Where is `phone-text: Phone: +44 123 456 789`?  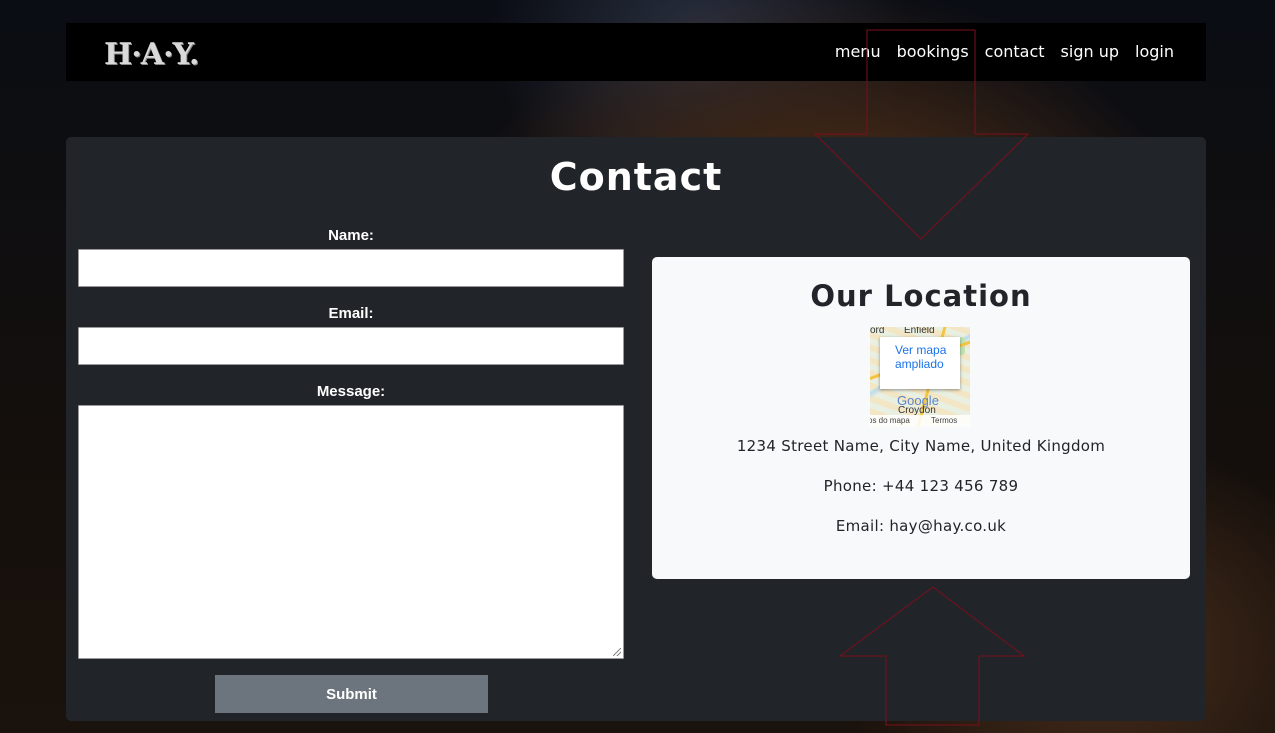
phone-text: Phone: +44 123 456 789 is located at coordinates (921, 486).